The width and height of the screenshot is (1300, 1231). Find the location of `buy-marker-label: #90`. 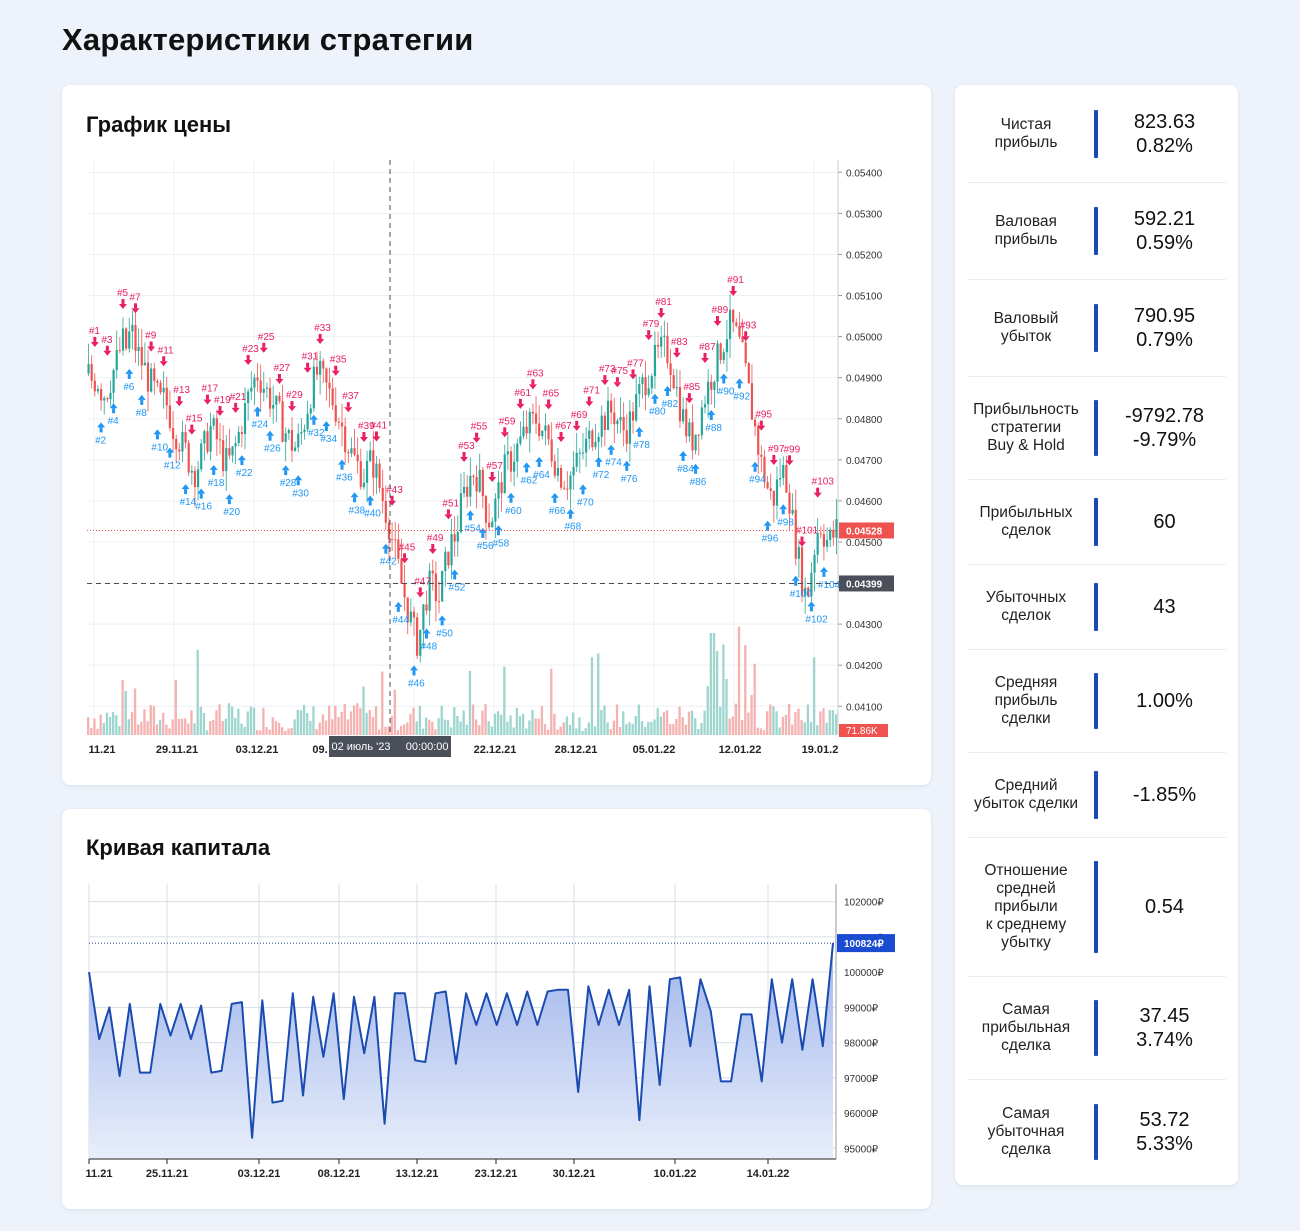

buy-marker-label: #90 is located at coordinates (726, 392).